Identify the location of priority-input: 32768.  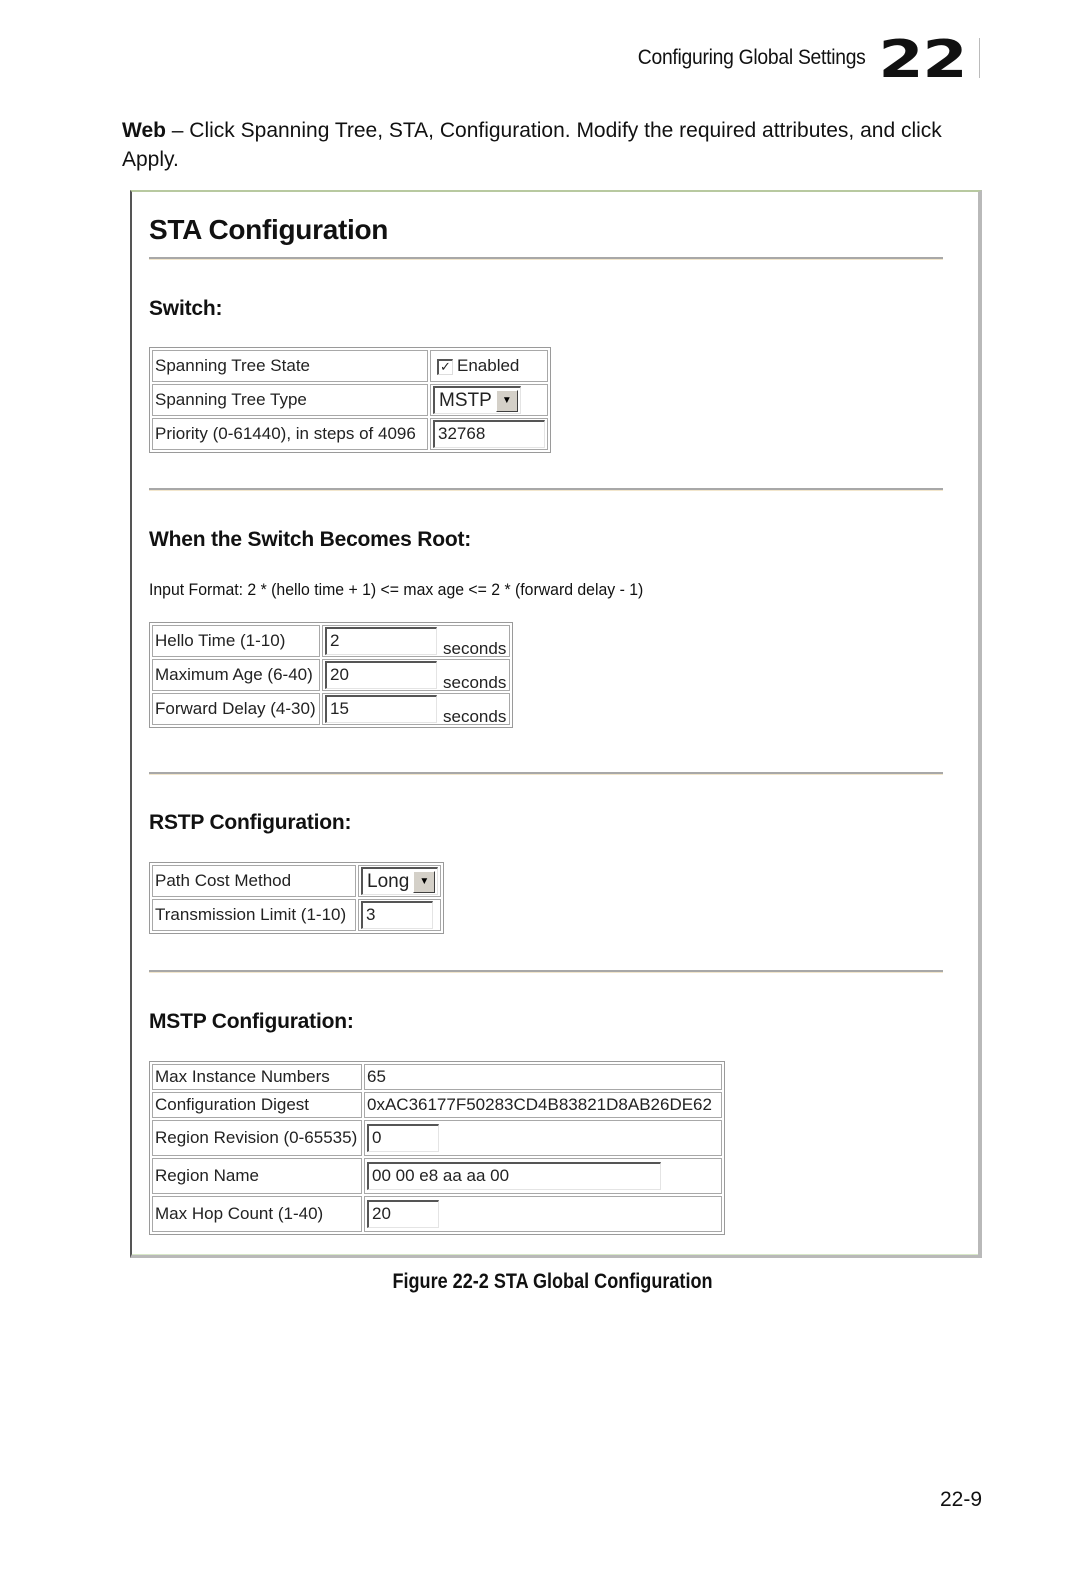
(489, 434).